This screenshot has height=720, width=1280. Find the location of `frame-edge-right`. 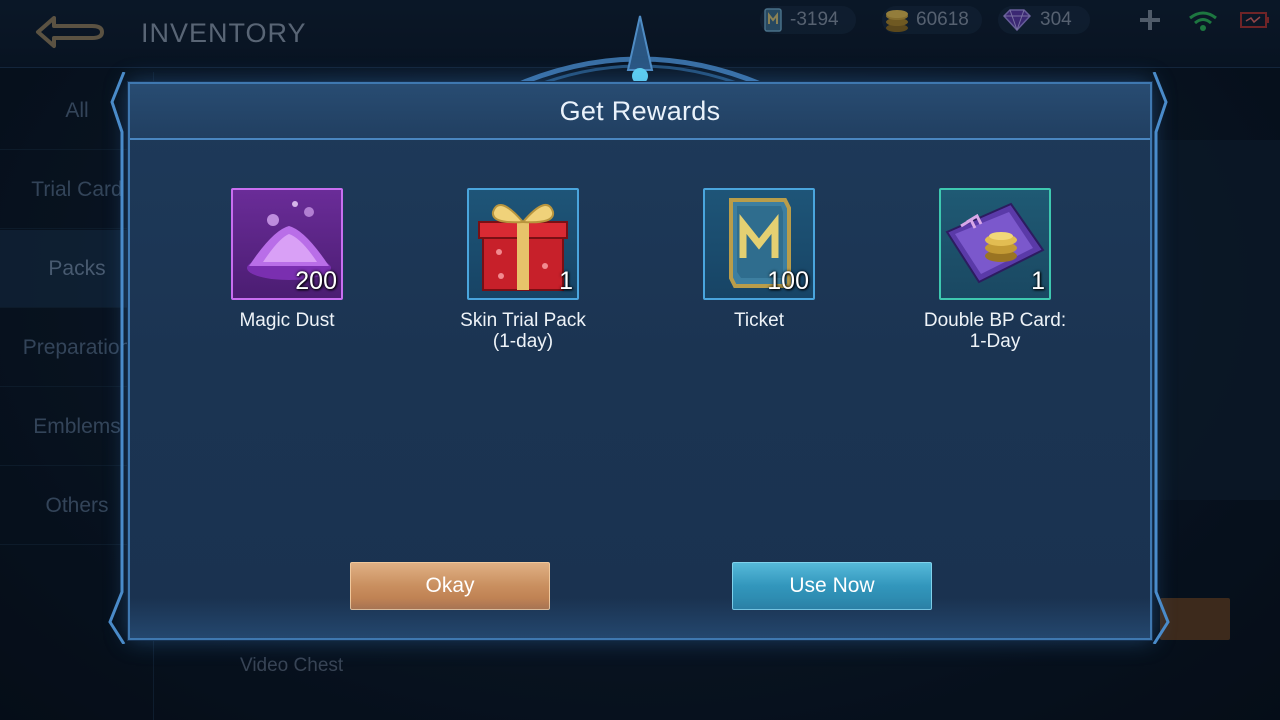

frame-edge-right is located at coordinates (1161, 358).